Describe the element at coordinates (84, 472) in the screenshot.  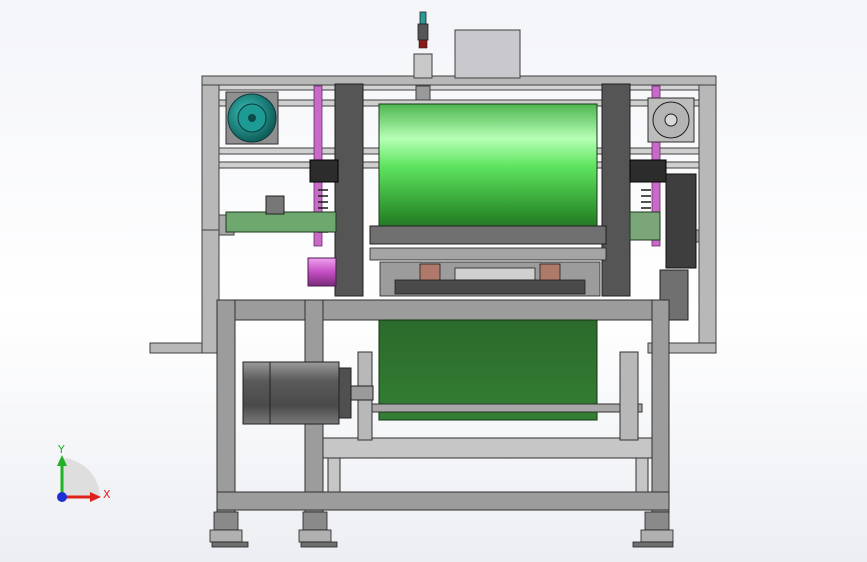
I see `coordinate-triad: Y X` at that location.